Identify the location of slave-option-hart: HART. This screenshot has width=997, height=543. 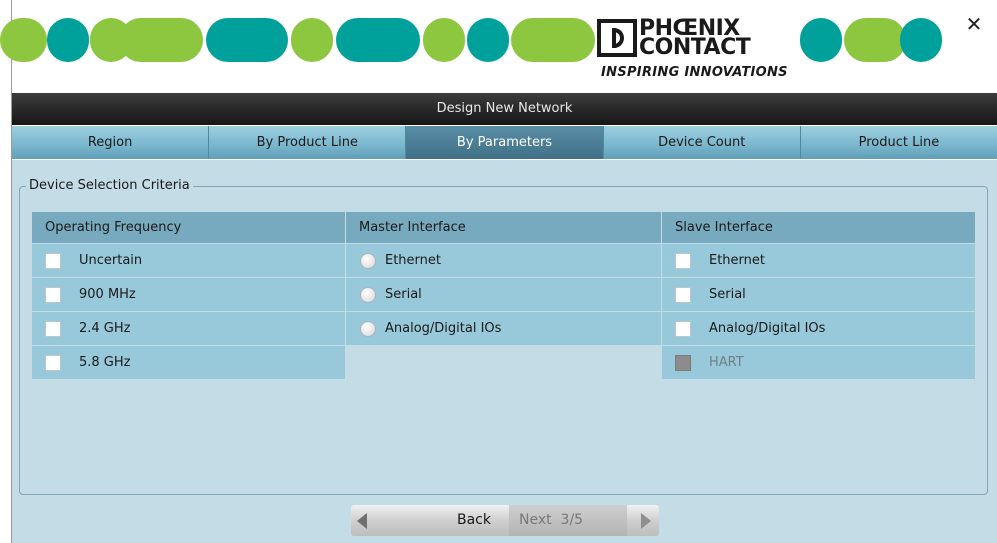
(818, 363).